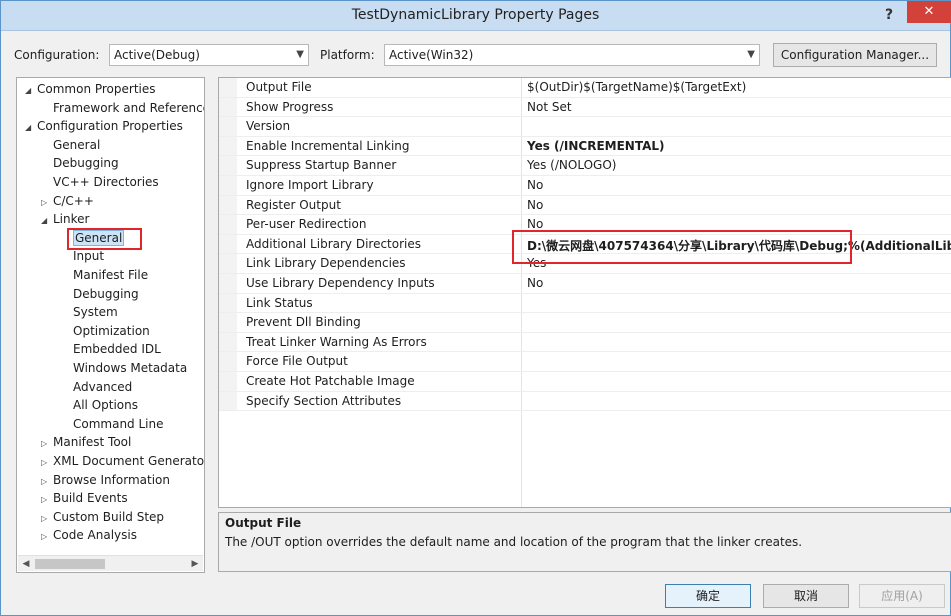 This screenshot has width=951, height=616. Describe the element at coordinates (263, 523) in the screenshot. I see `description-title: Output File` at that location.